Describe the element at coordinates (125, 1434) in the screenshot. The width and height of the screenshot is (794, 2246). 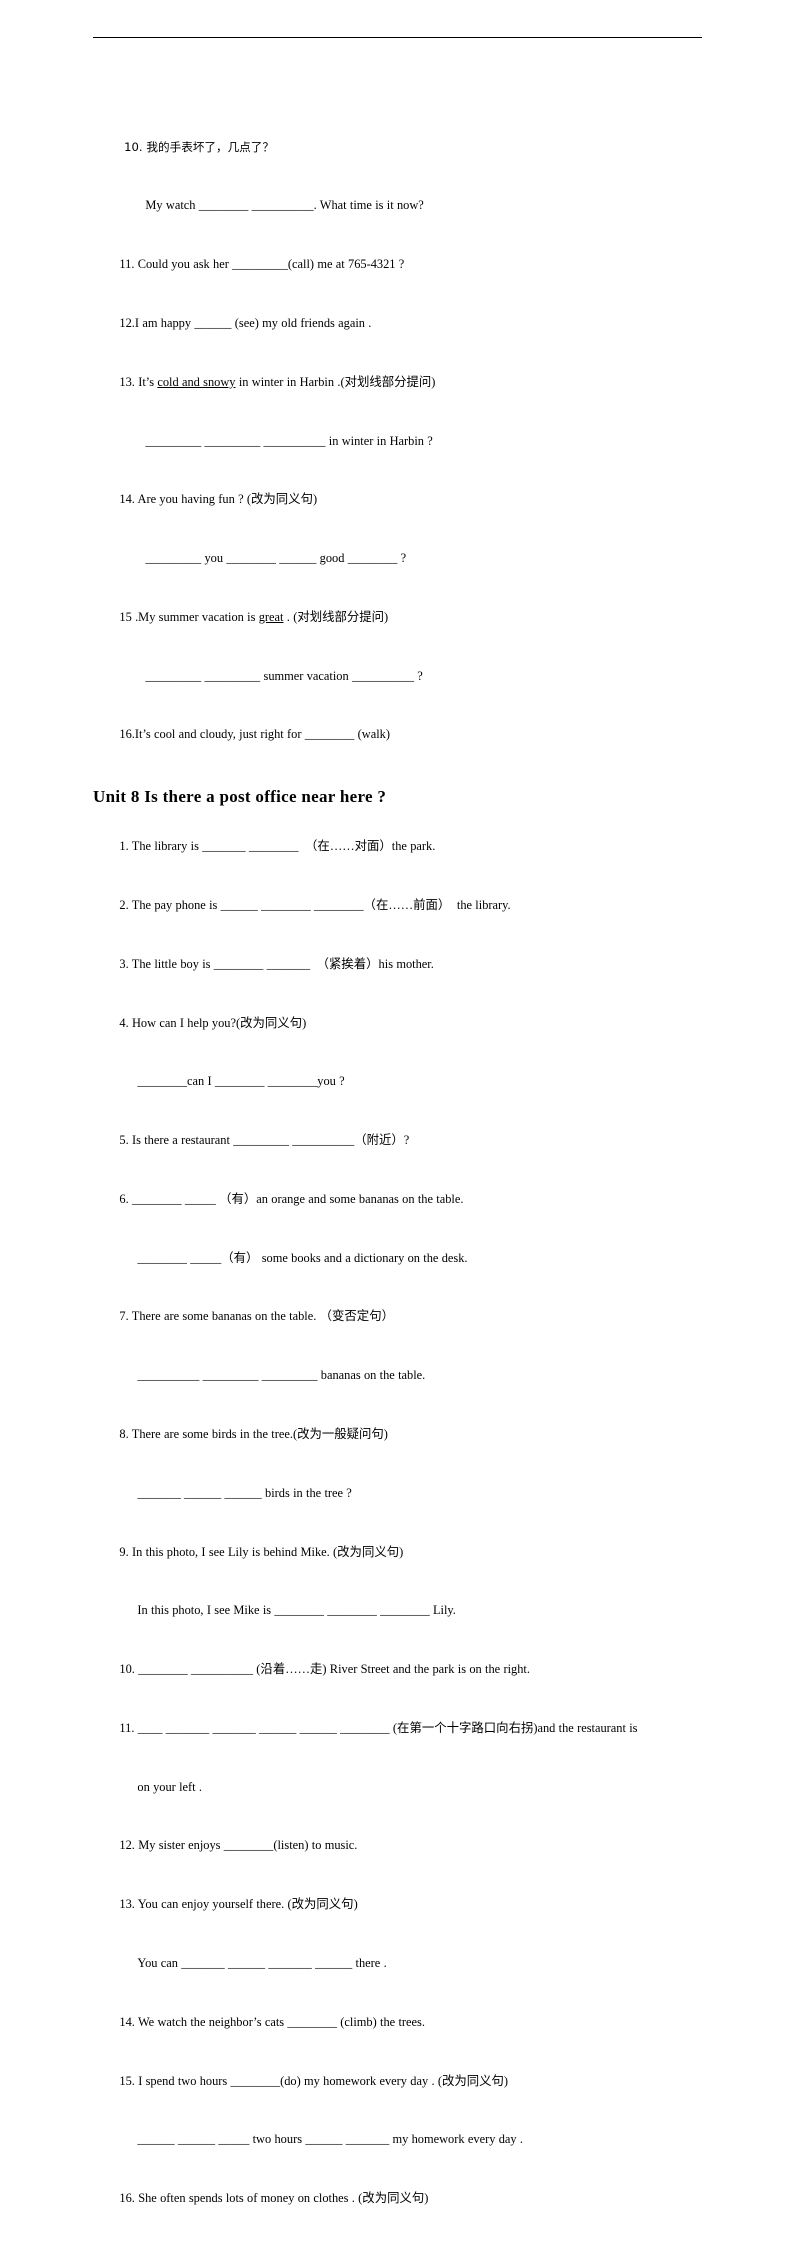
I see `item-number: 8.` at that location.